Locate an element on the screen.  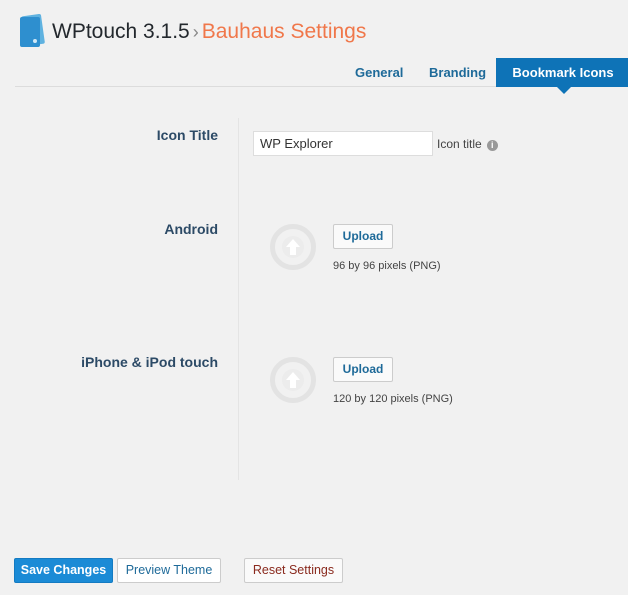
icon-title-hint: Icon title i is located at coordinates (467, 144).